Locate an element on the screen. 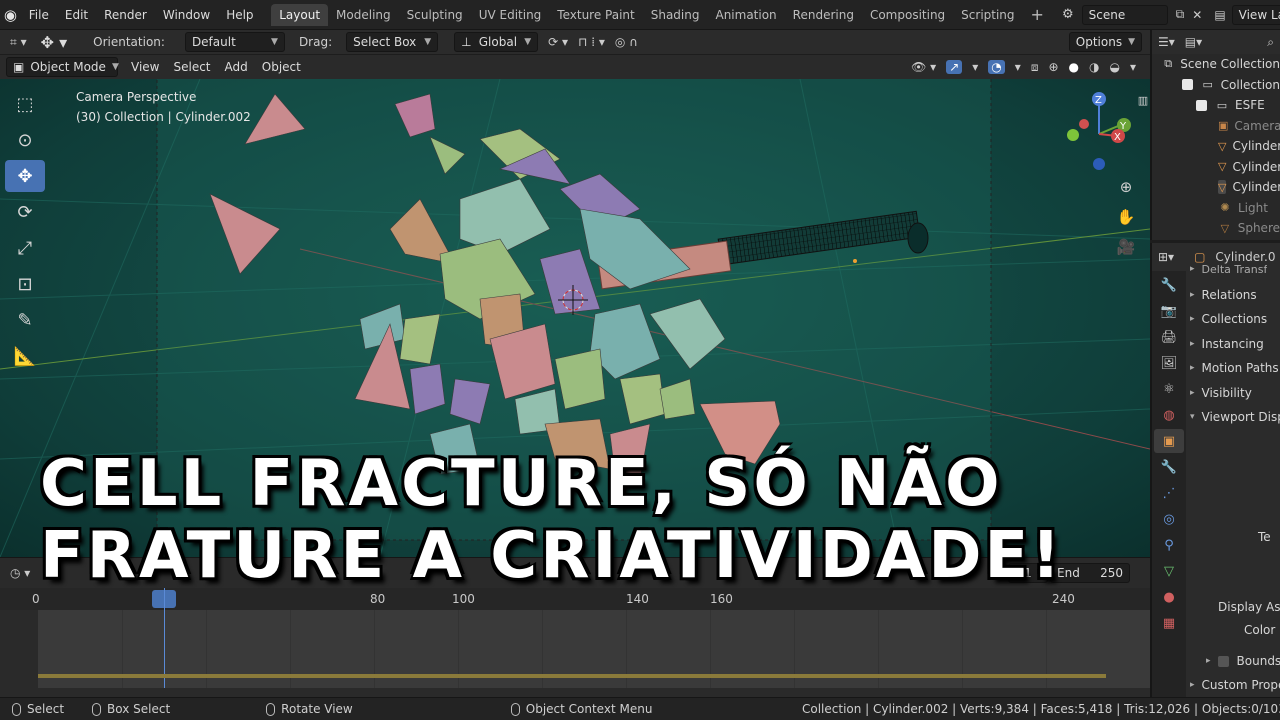 Image resolution: width=1280 pixels, height=720 pixels. timeline-editor-icon: ◷ ▾ is located at coordinates (20, 573).